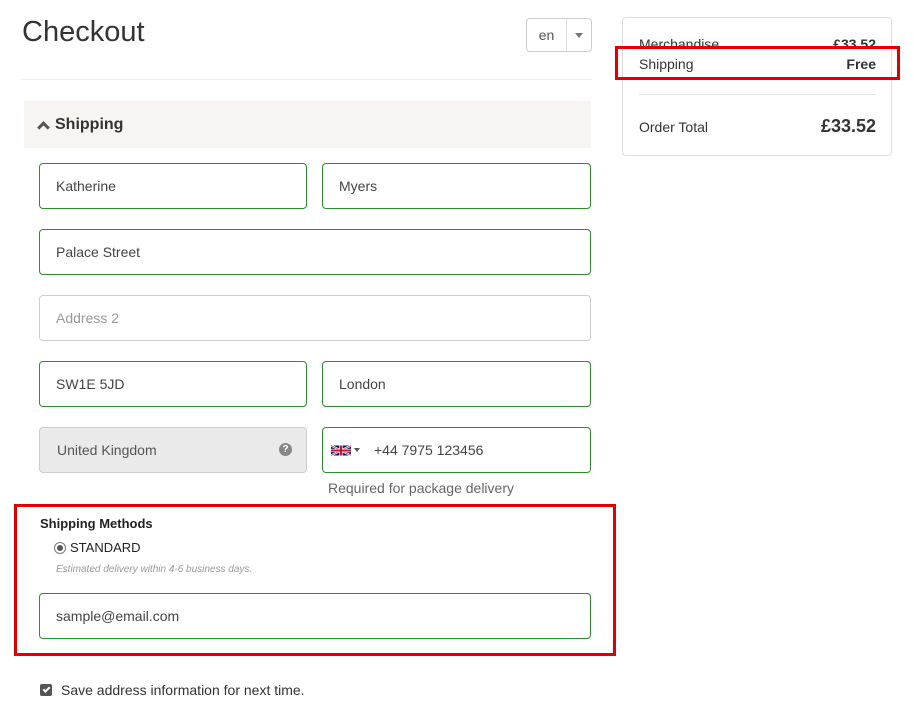  Describe the element at coordinates (315, 252) in the screenshot. I see `address1-field: Palace Street` at that location.